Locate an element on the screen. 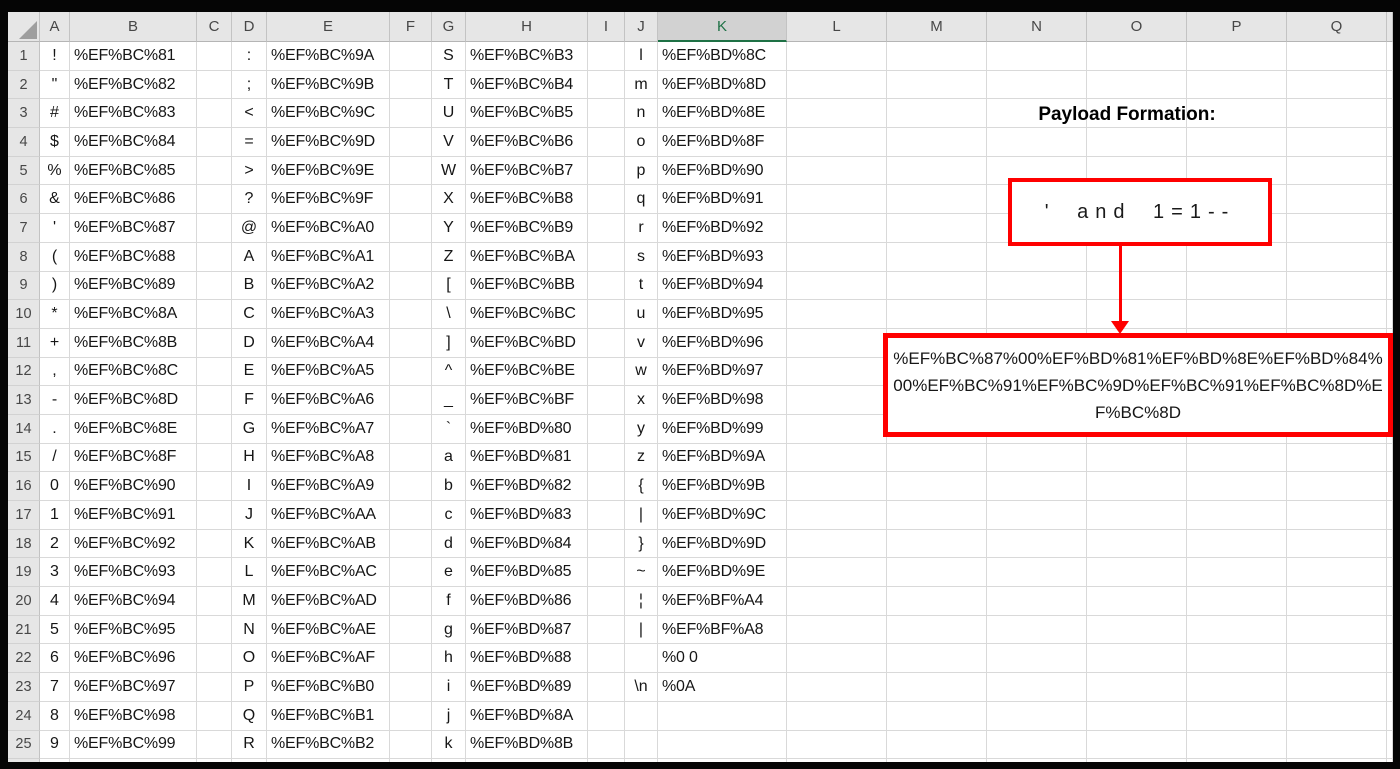 Image resolution: width=1400 pixels, height=769 pixels. cell-C10 is located at coordinates (214, 314).